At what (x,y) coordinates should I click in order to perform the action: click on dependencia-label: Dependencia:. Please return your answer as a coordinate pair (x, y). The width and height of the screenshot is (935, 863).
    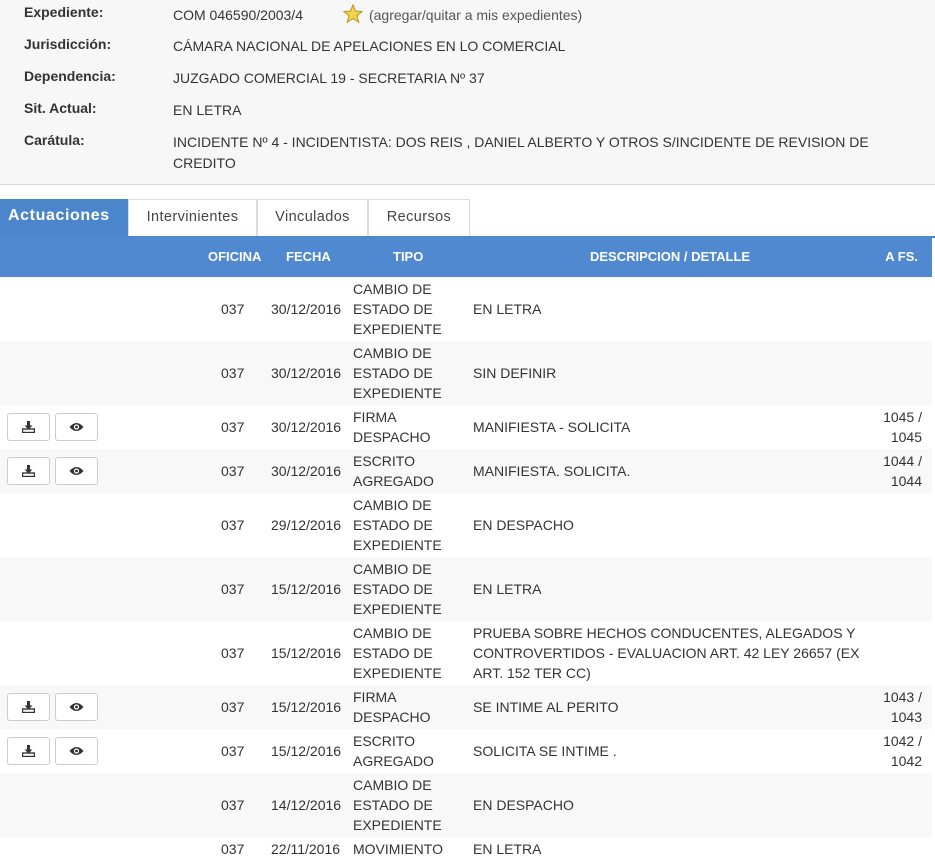
    Looking at the image, I should click on (70, 76).